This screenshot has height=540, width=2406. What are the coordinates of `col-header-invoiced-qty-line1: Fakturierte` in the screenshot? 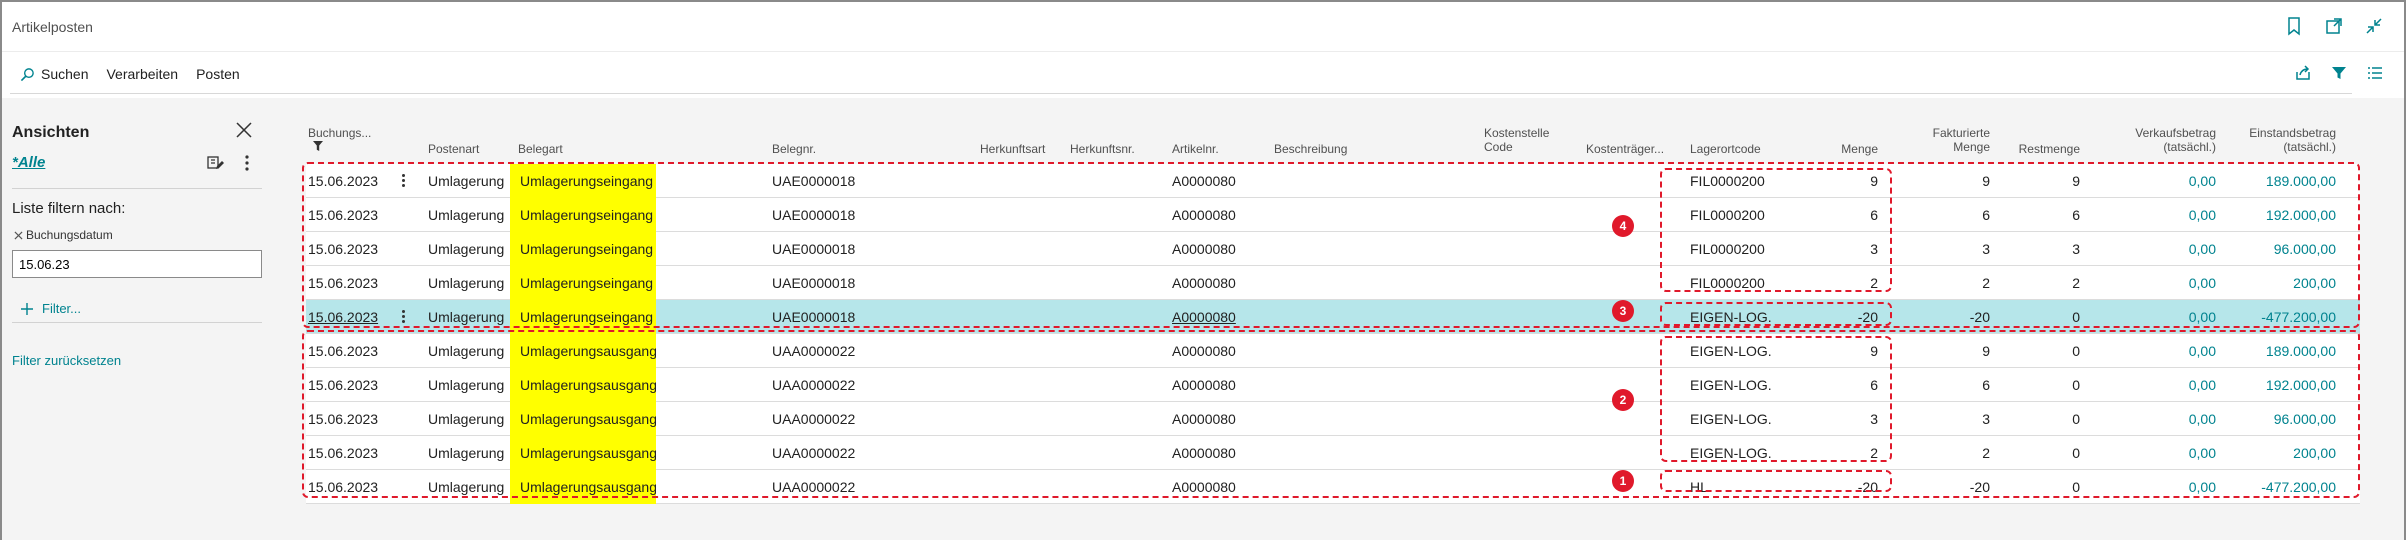 It's located at (1961, 133).